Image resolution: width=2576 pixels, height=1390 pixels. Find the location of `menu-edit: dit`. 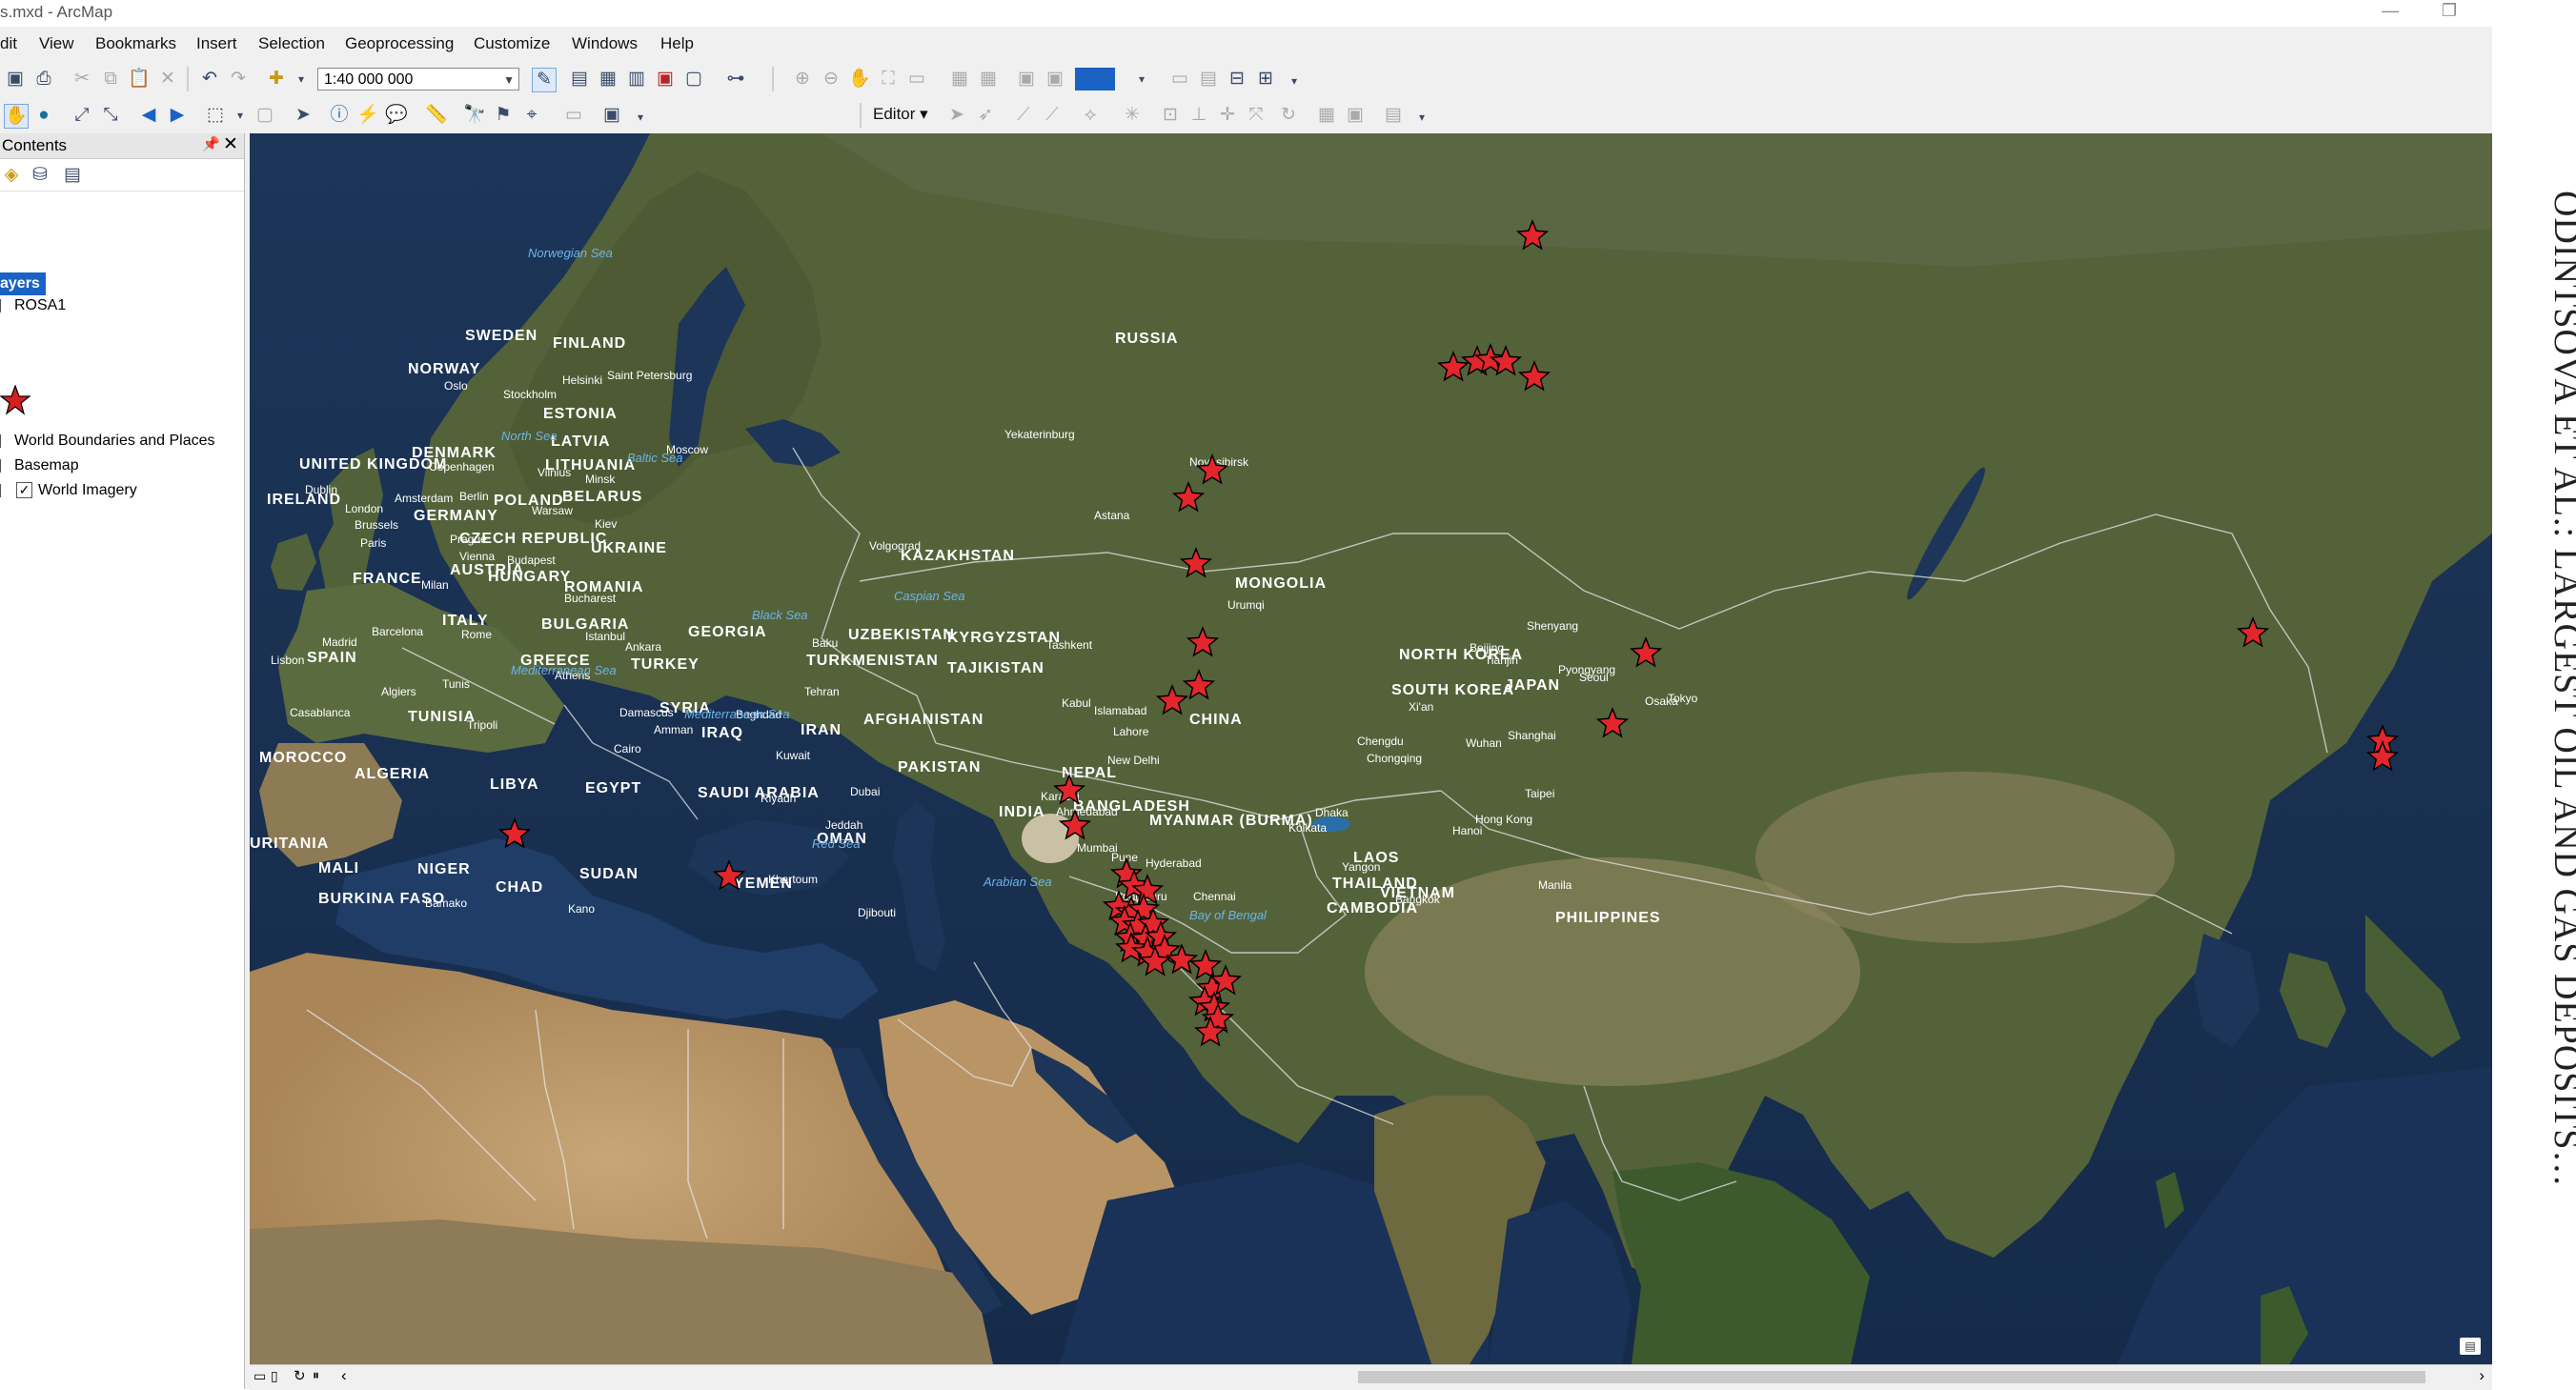

menu-edit: dit is located at coordinates (9, 43).